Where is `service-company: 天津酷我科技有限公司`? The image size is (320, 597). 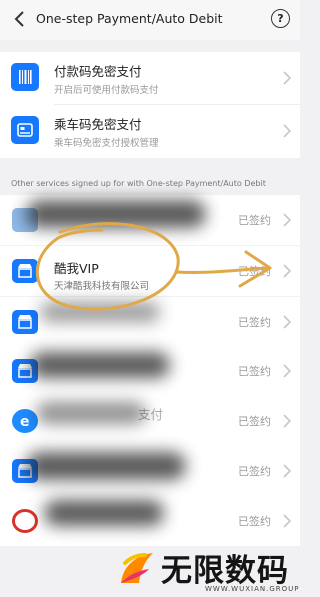 service-company: 天津酷我科技有限公司 is located at coordinates (102, 286).